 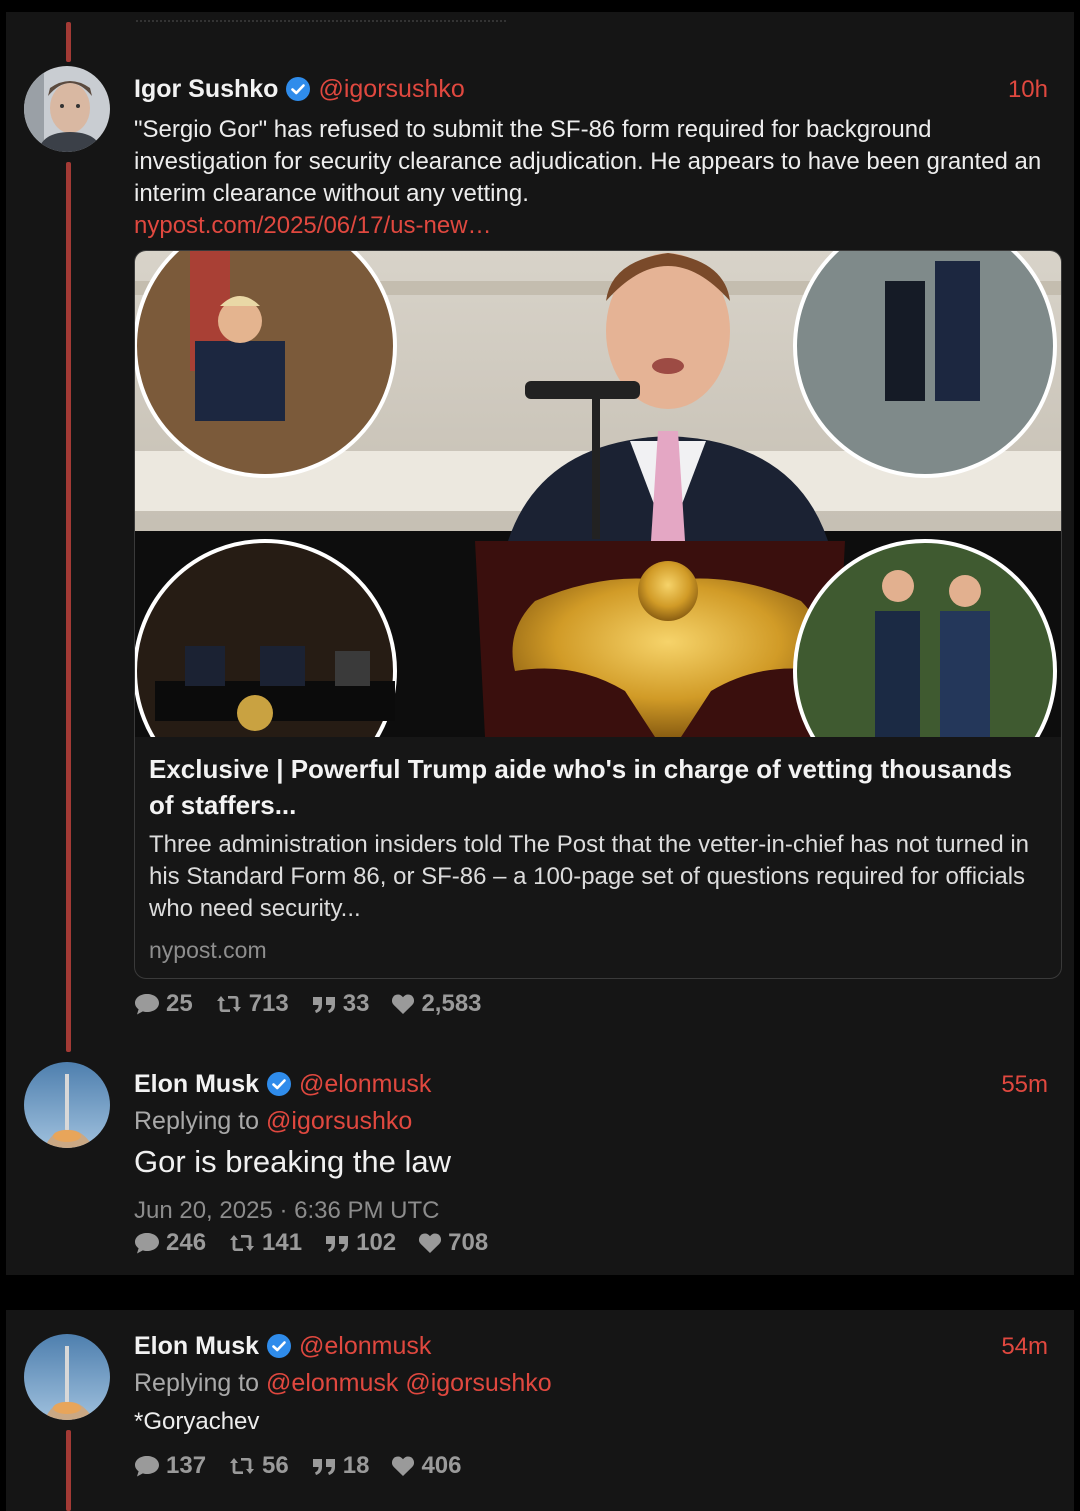 I want to click on like-stat: 708, so click(x=453, y=1243).